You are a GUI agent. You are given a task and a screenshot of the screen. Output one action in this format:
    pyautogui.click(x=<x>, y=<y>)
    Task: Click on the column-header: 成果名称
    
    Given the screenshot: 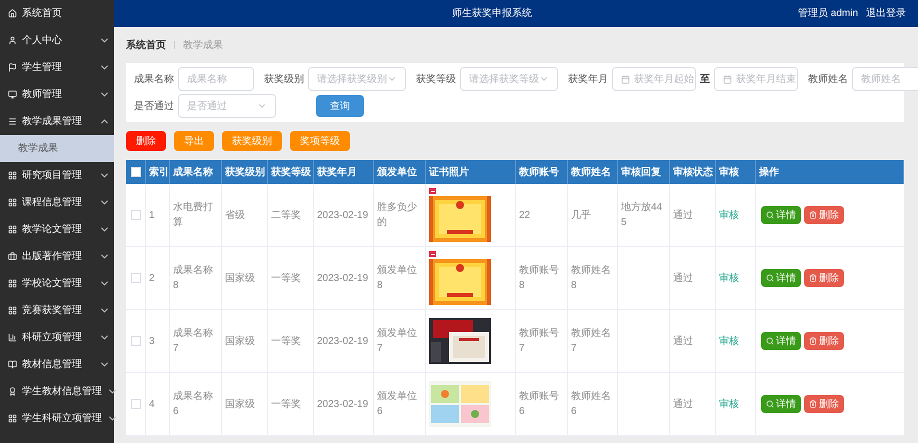 What is the action you would take?
    pyautogui.click(x=196, y=172)
    